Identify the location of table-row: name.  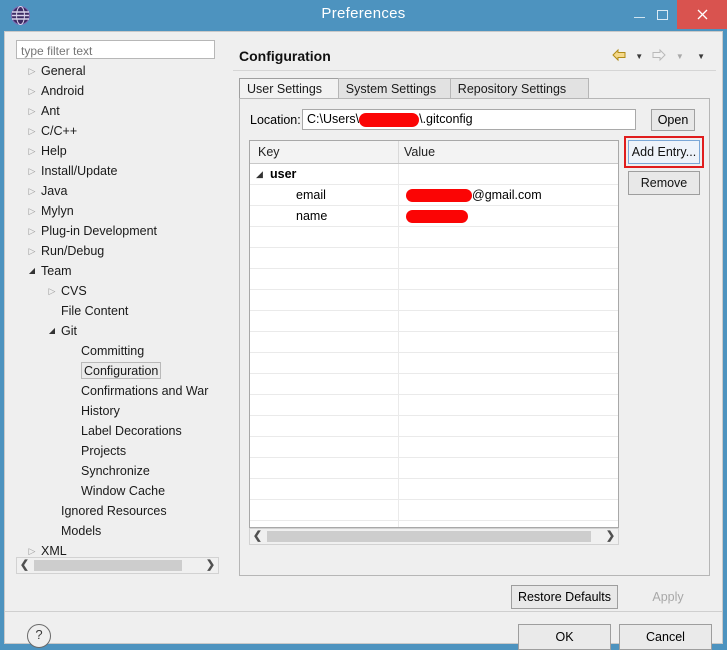
(434, 216).